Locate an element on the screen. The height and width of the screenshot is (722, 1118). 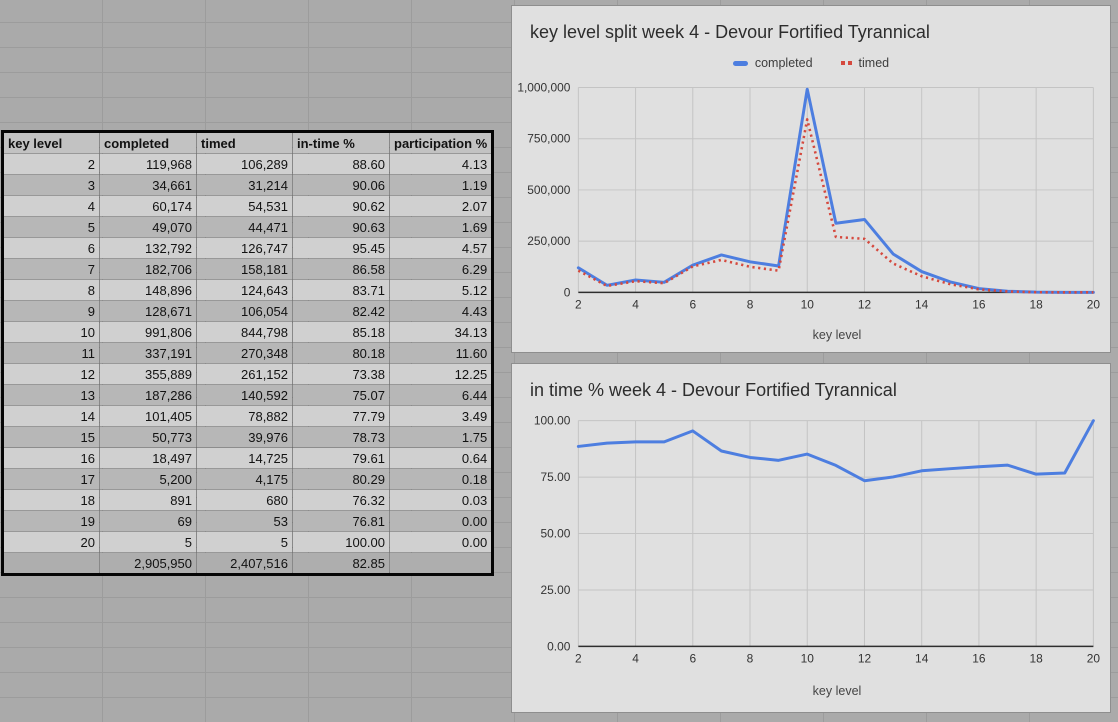
table-cell: 270,348 is located at coordinates (244, 353).